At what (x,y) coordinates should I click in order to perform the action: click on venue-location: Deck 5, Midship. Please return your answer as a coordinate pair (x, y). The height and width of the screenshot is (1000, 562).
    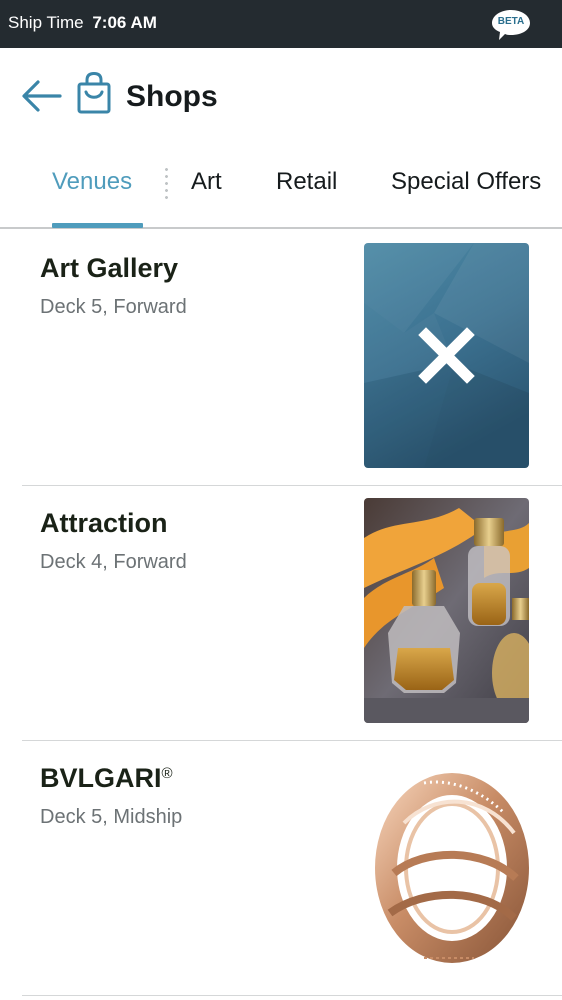
    Looking at the image, I should click on (111, 817).